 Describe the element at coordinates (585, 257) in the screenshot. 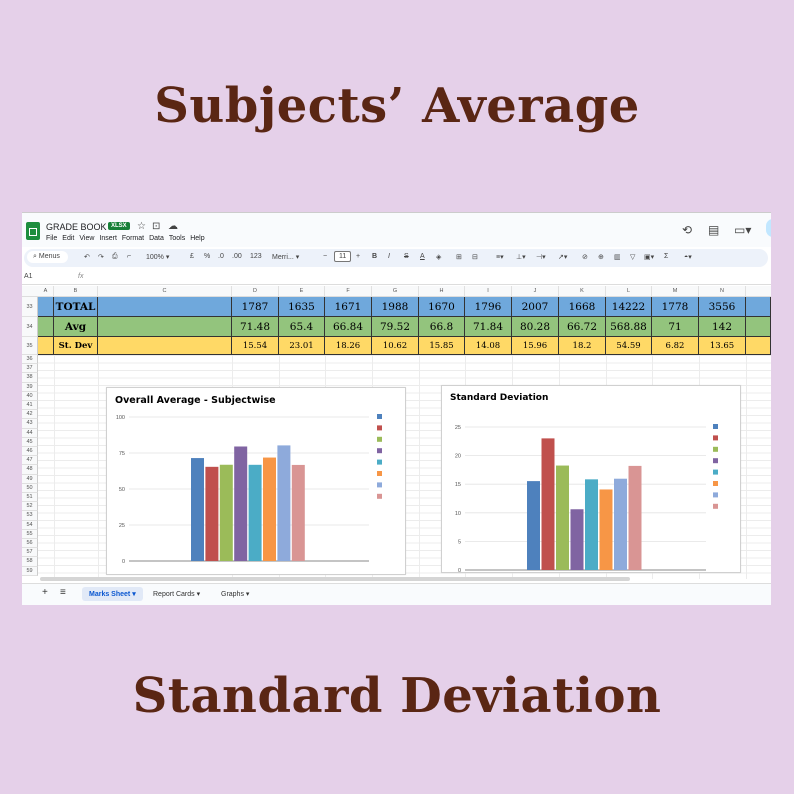

I see `link-icon: ⊘` at that location.